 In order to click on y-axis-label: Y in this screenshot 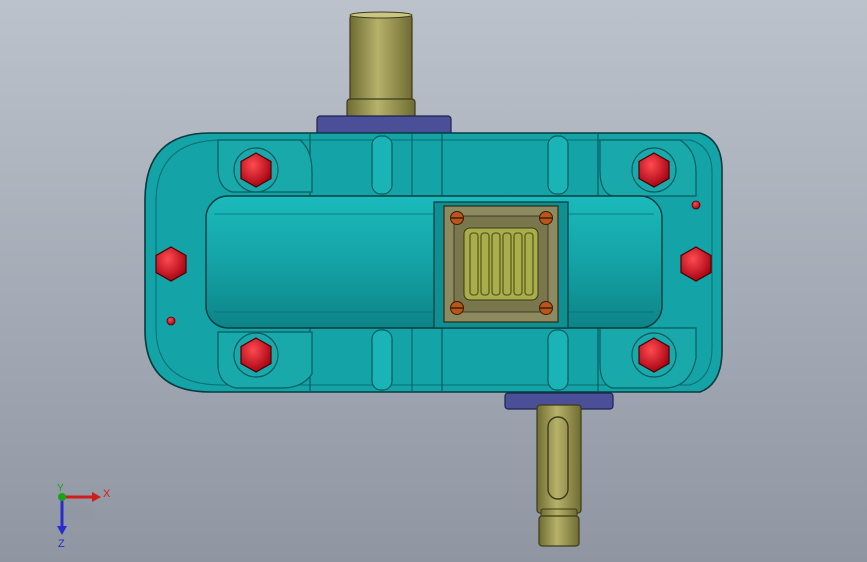, I will do `click(60, 488)`.